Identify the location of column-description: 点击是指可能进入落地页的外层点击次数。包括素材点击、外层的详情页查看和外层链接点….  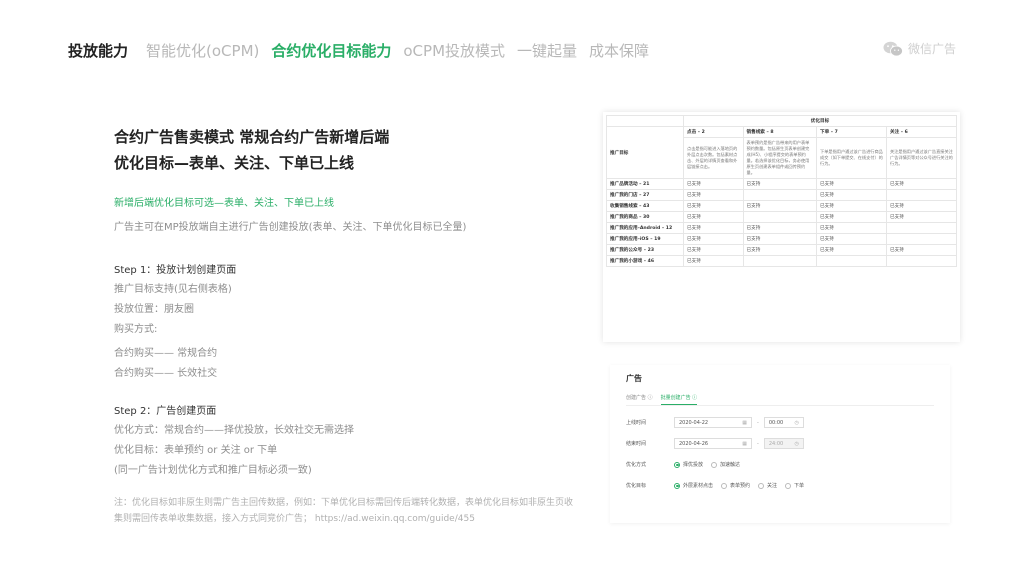
(713, 158).